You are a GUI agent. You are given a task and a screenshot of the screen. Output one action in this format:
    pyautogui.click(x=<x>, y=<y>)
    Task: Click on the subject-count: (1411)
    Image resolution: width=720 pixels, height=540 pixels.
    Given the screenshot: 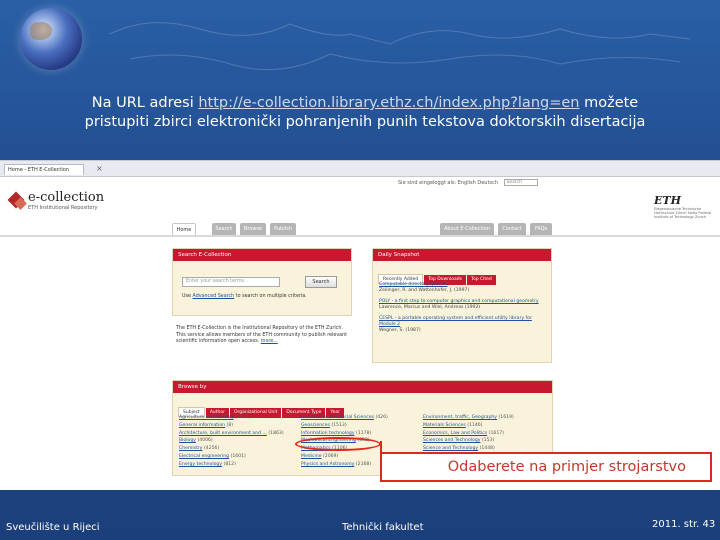 What is the action you would take?
    pyautogui.click(x=243, y=417)
    